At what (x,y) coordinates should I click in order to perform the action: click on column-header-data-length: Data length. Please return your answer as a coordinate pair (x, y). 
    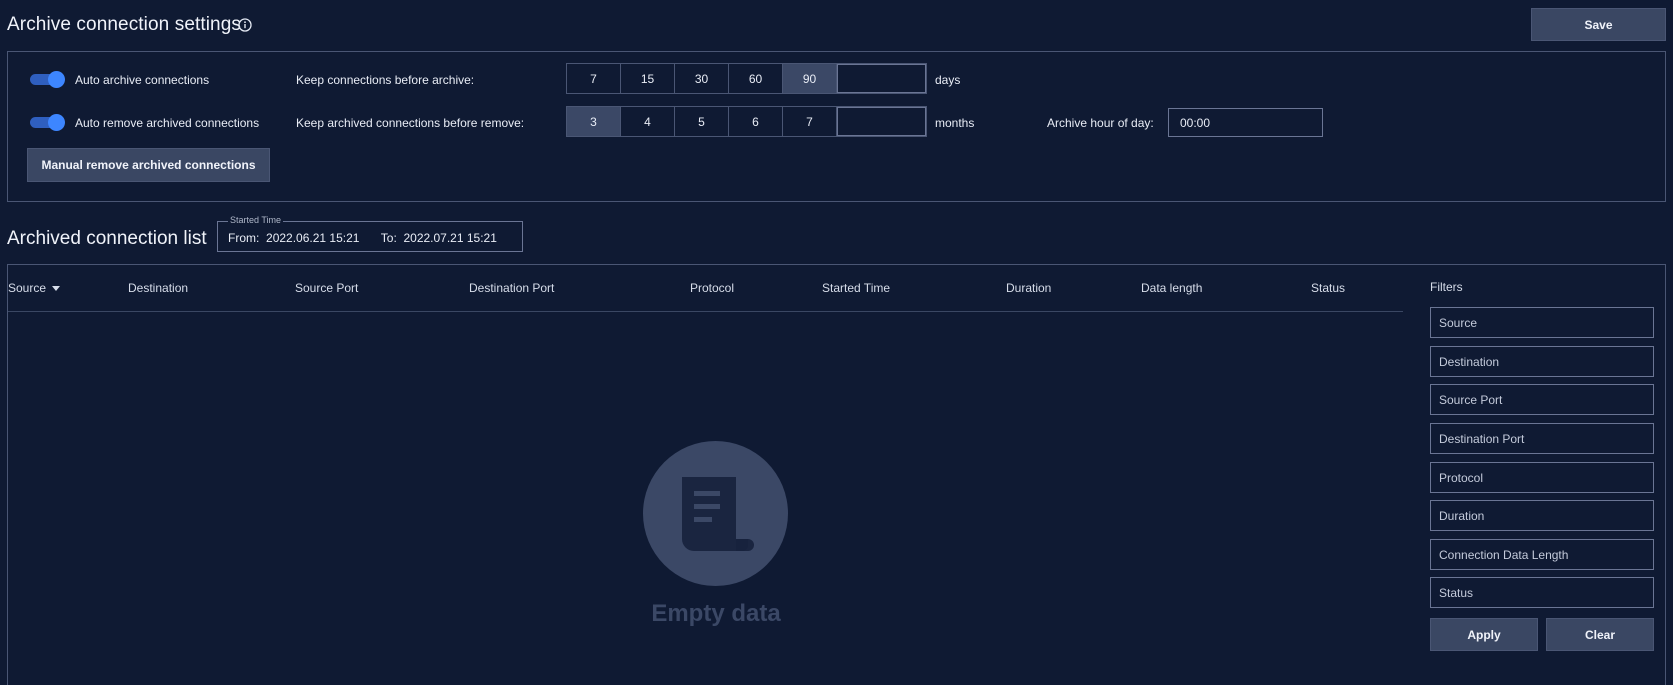
    Looking at the image, I should click on (1171, 288).